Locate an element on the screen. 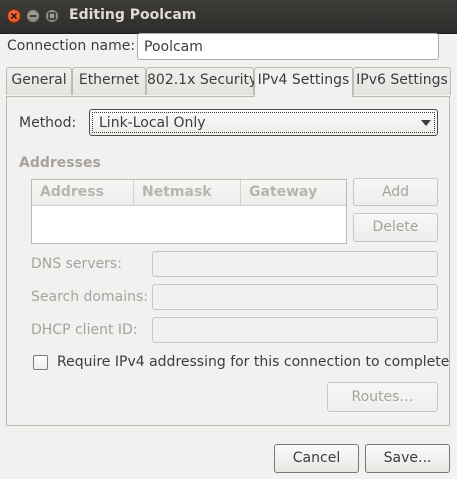 Image resolution: width=457 pixels, height=479 pixels. tab-general: General is located at coordinates (39, 81).